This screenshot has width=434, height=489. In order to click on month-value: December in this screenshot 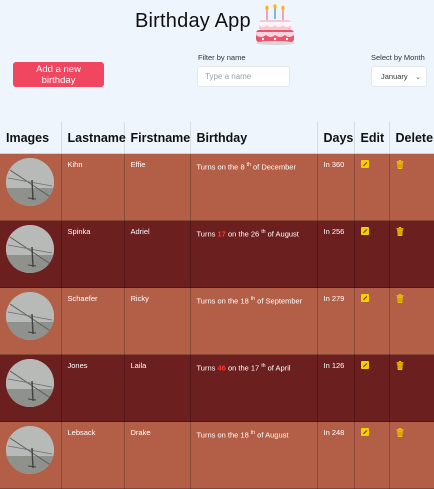, I will do `click(278, 167)`.